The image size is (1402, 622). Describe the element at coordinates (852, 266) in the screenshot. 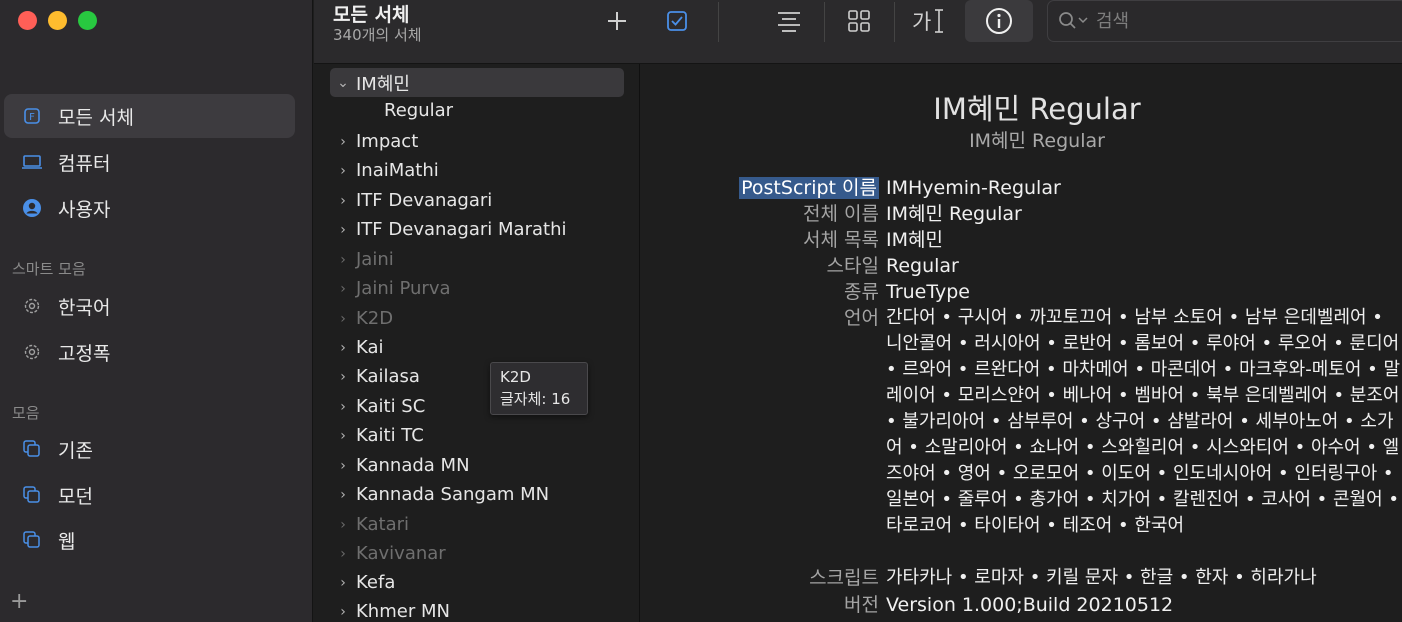

I see `property-label: 스타일` at that location.